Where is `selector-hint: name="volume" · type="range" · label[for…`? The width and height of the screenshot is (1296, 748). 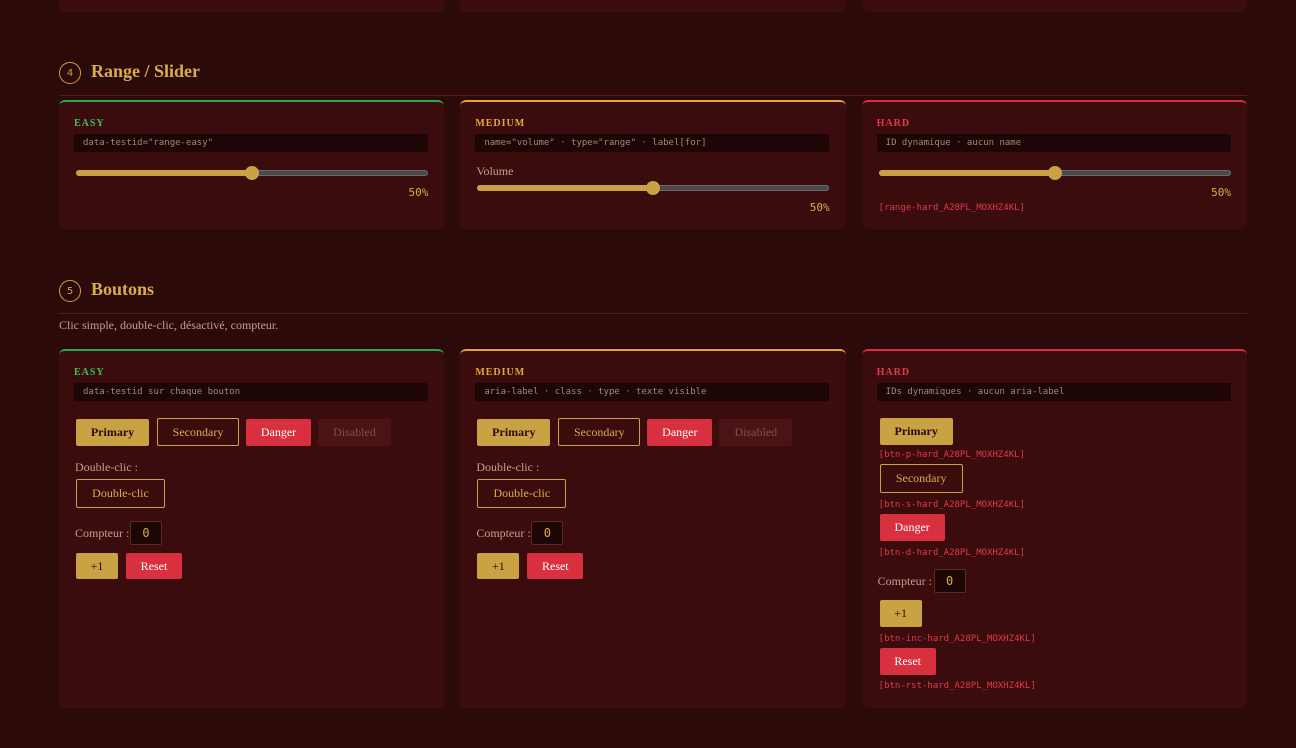 selector-hint: name="volume" · type="range" · label[for… is located at coordinates (652, 143).